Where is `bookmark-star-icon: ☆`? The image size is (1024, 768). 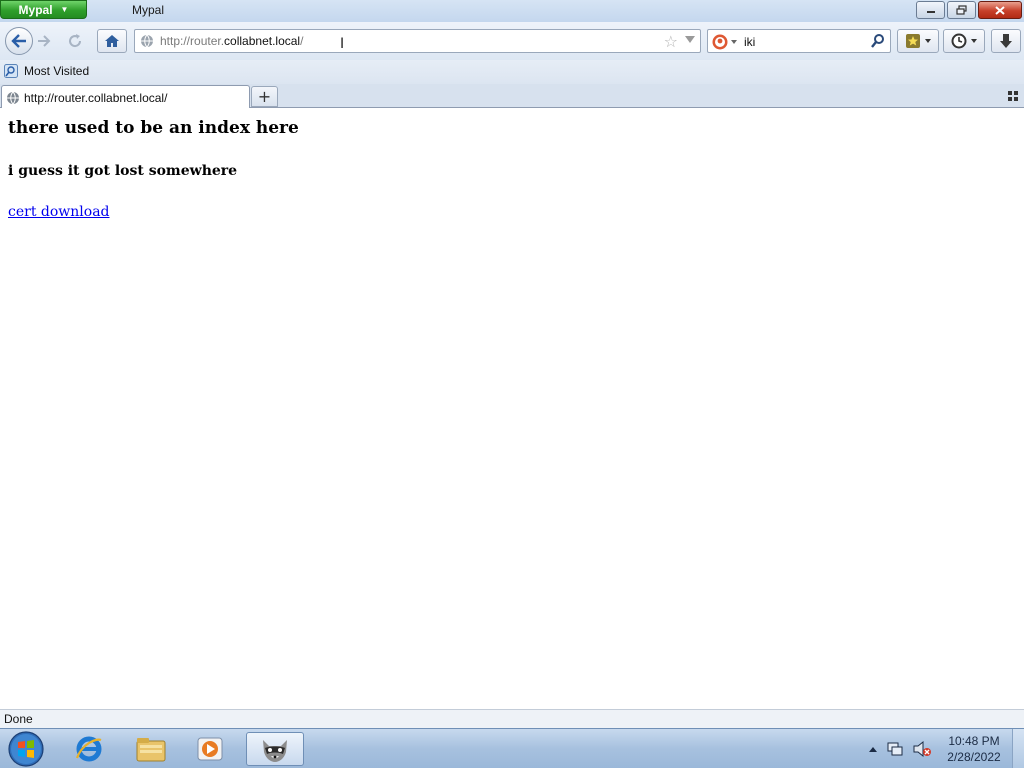 bookmark-star-icon: ☆ is located at coordinates (671, 41).